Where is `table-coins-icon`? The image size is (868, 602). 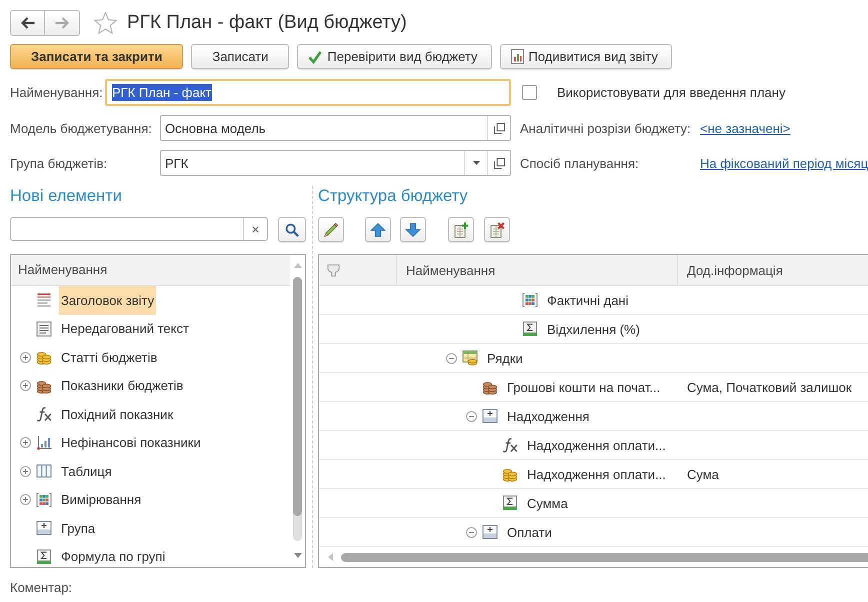 table-coins-icon is located at coordinates (470, 358).